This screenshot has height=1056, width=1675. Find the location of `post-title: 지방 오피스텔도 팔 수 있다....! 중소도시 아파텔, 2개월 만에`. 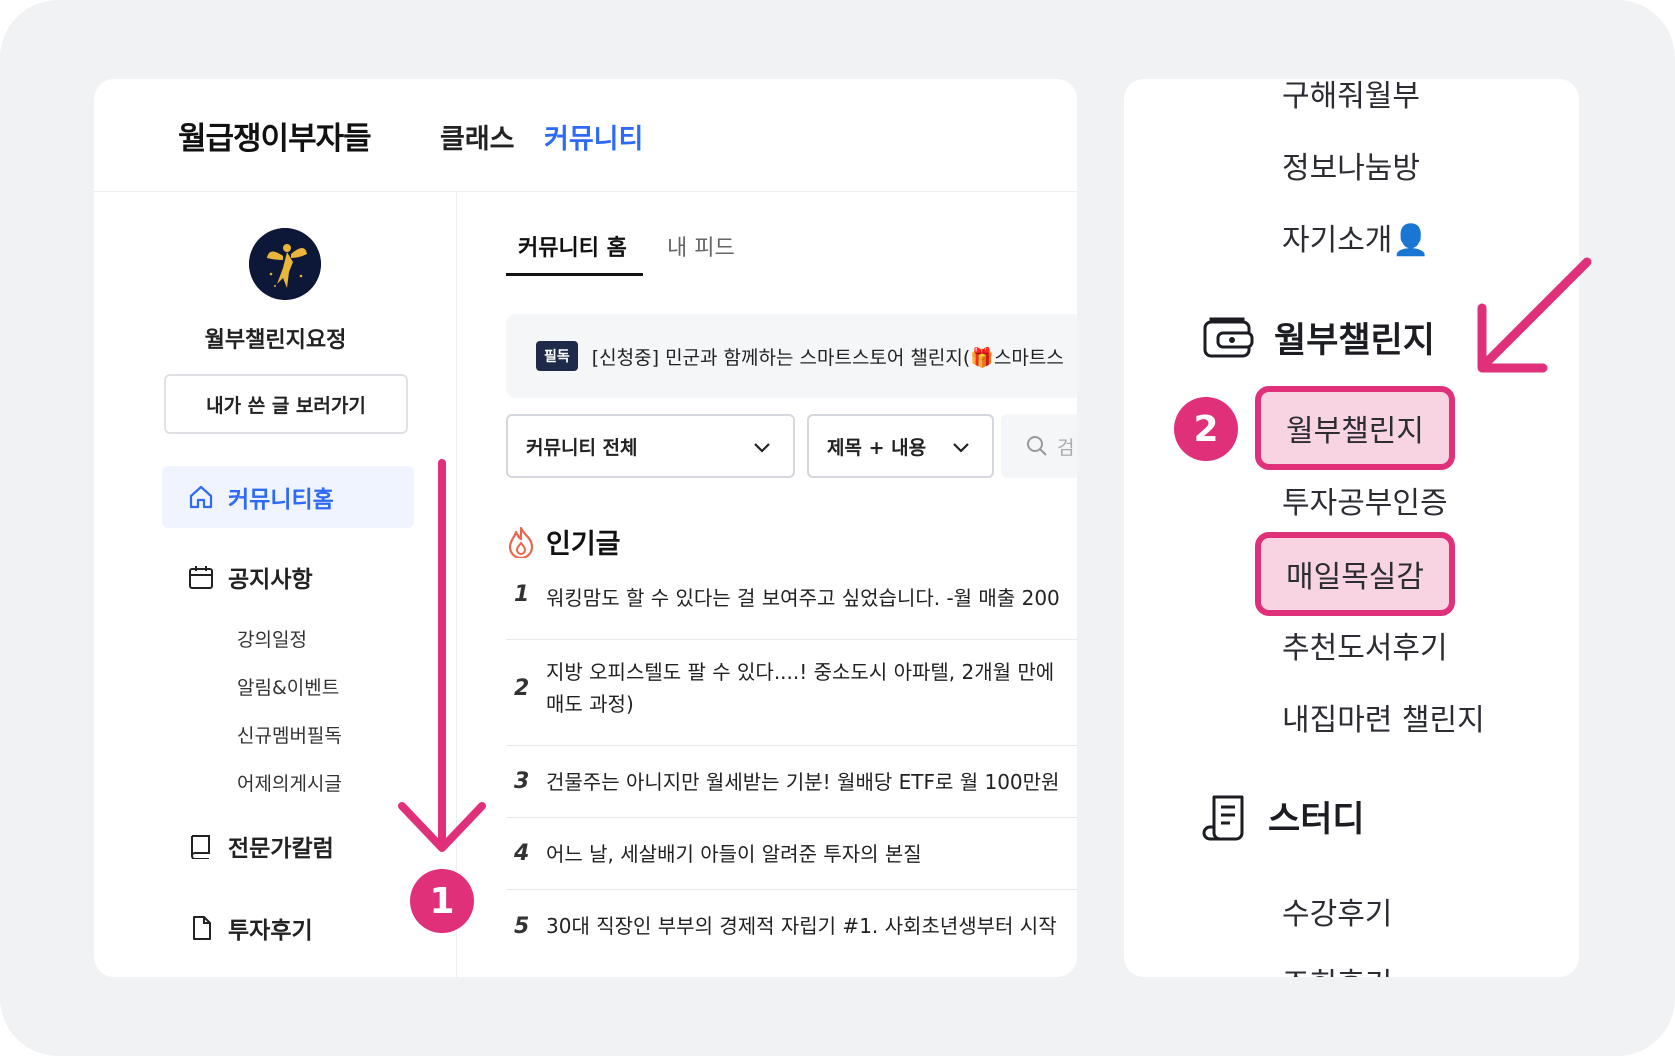

post-title: 지방 오피스텔도 팔 수 있다....! 중소도시 아파텔, 2개월 만에 is located at coordinates (800, 672).